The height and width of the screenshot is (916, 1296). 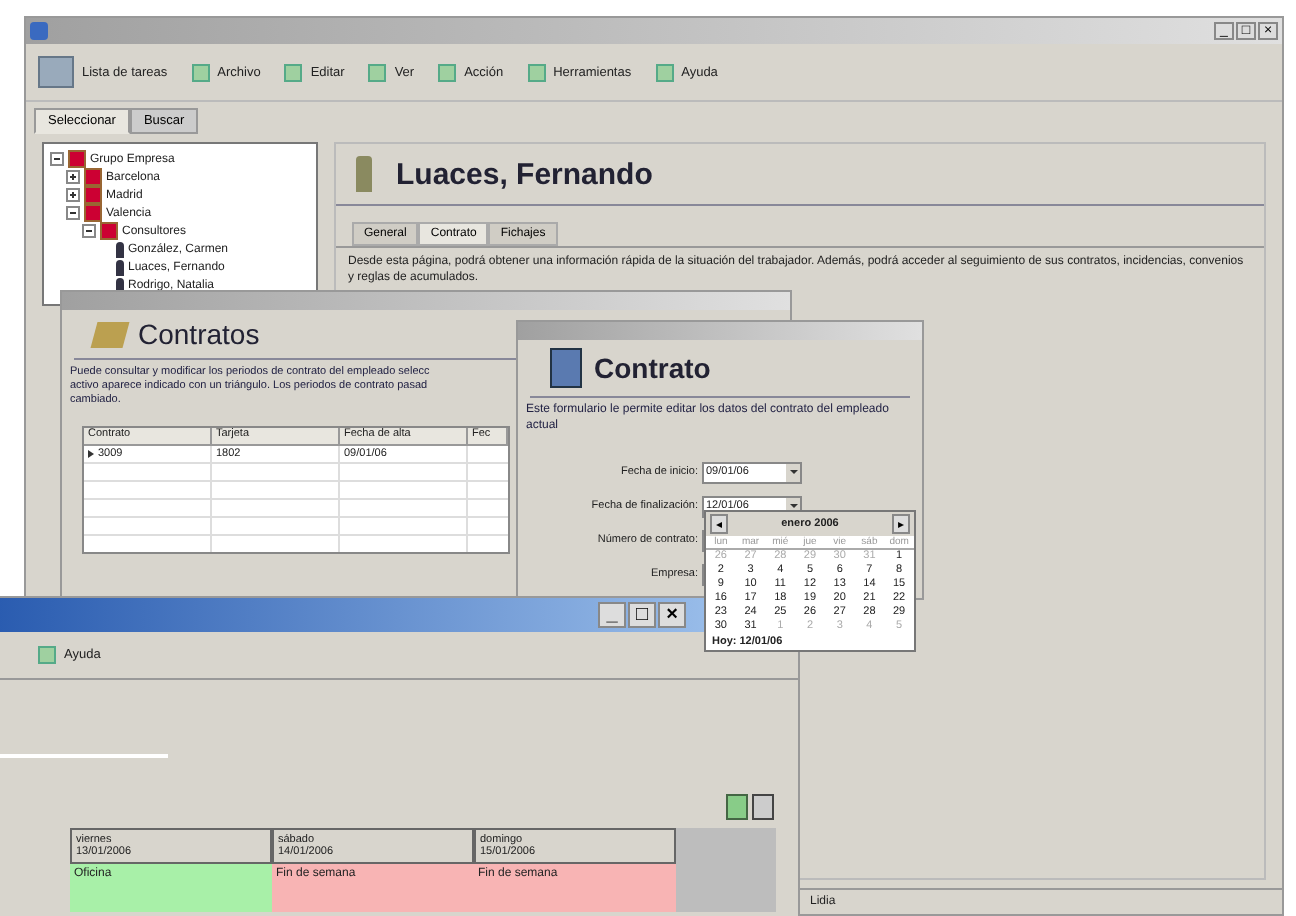 What do you see at coordinates (364, 174) in the screenshot?
I see `person-icon` at bounding box center [364, 174].